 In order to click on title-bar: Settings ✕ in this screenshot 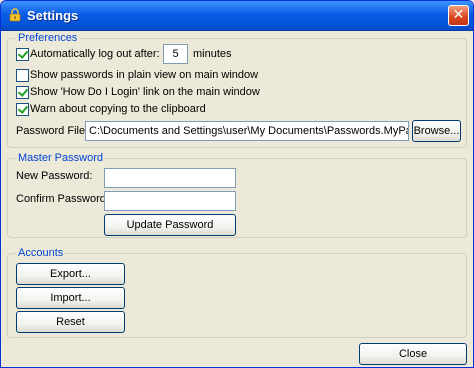, I will do `click(237, 16)`.